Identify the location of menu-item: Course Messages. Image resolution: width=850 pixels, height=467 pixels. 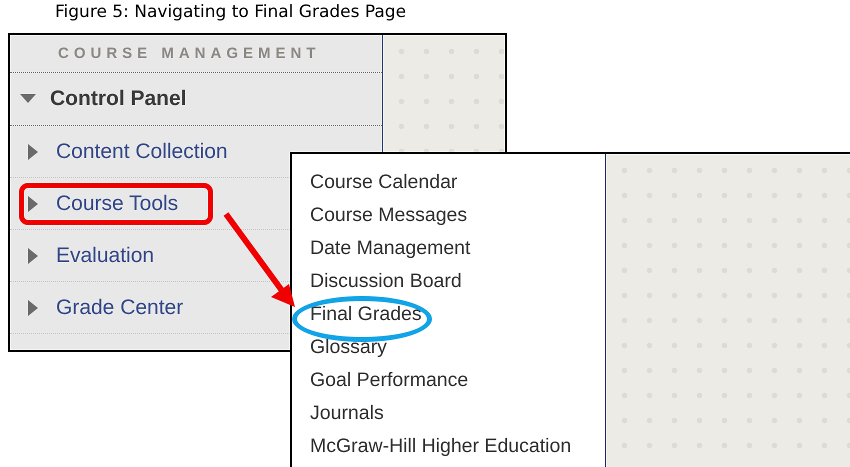
(389, 215).